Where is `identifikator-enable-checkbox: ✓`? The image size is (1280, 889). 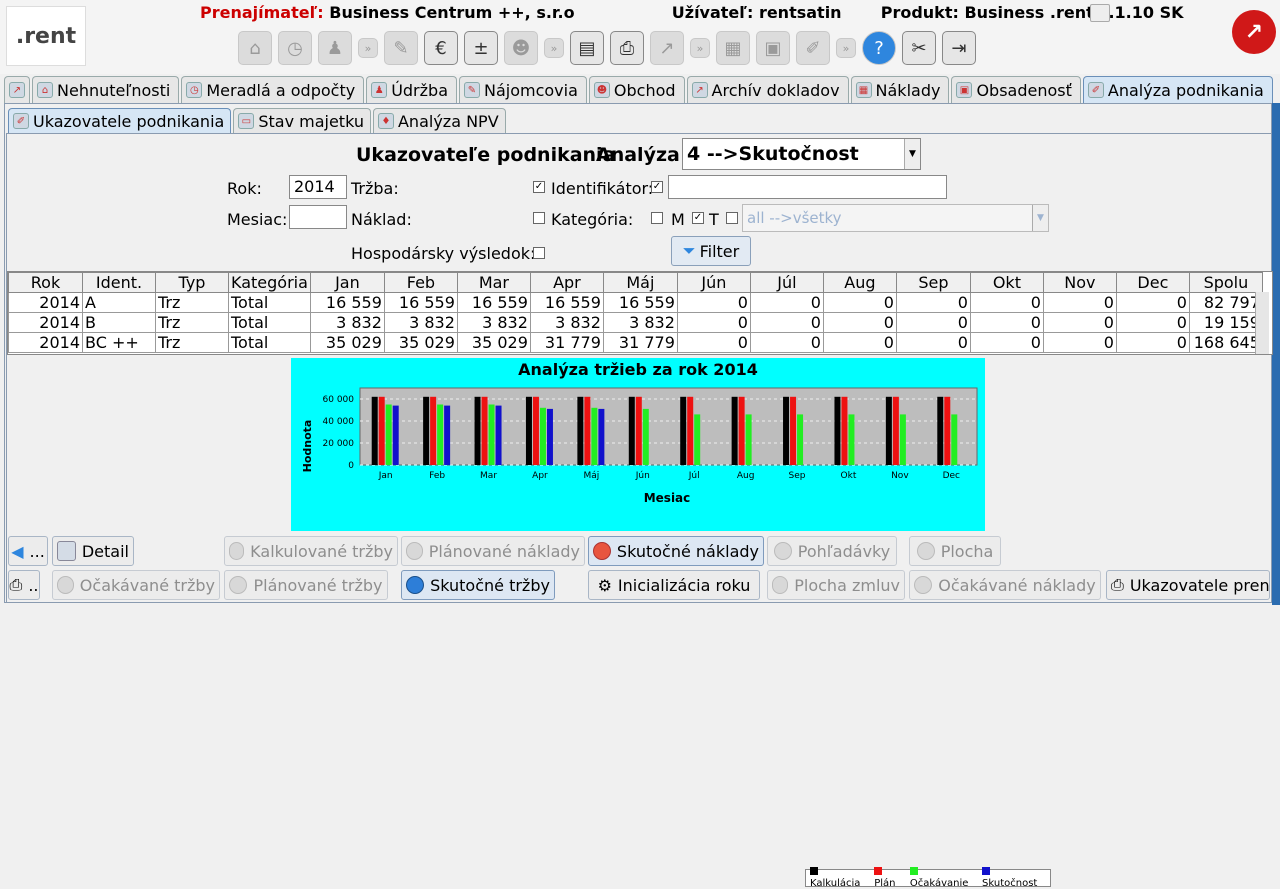 identifikator-enable-checkbox: ✓ is located at coordinates (657, 187).